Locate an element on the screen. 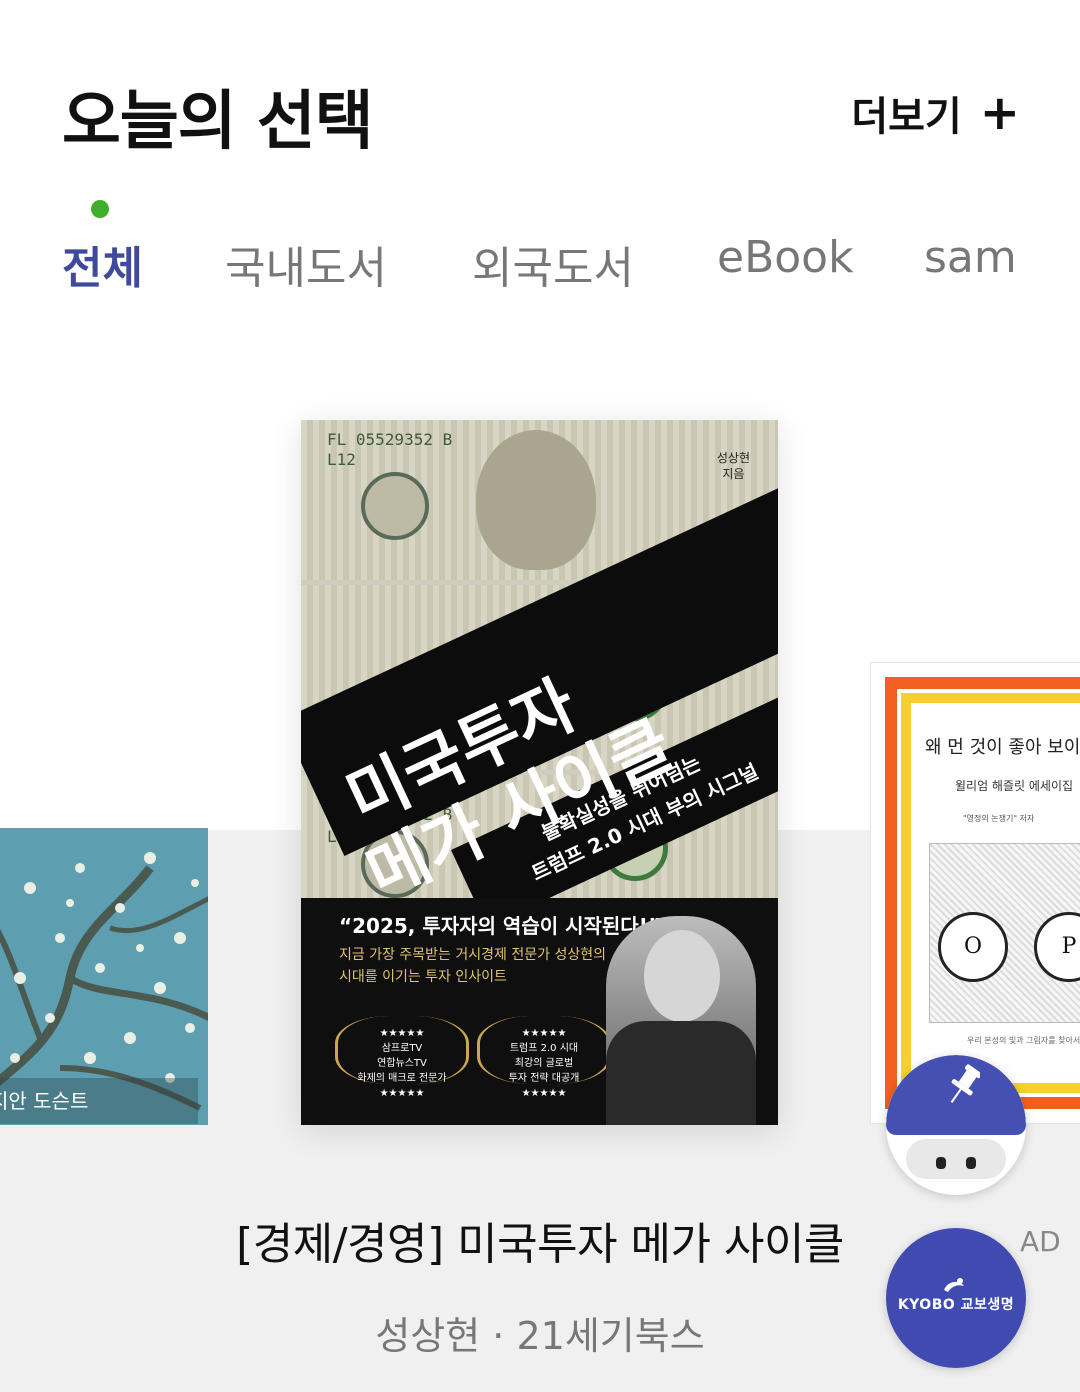 This screenshot has height=1392, width=1080. right-cover-title: 왜 먼 것이 좋아 보이 is located at coordinates (1002, 747).